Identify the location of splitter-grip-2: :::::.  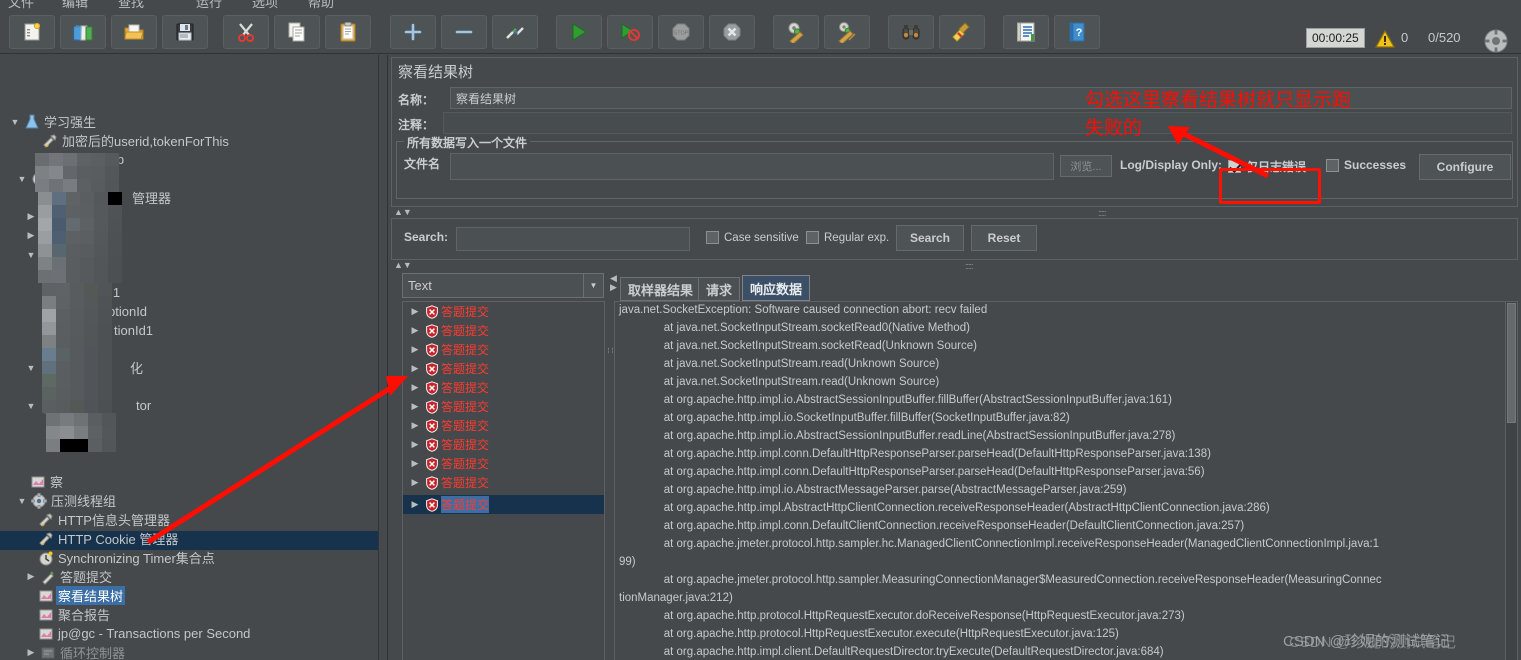
(969, 266).